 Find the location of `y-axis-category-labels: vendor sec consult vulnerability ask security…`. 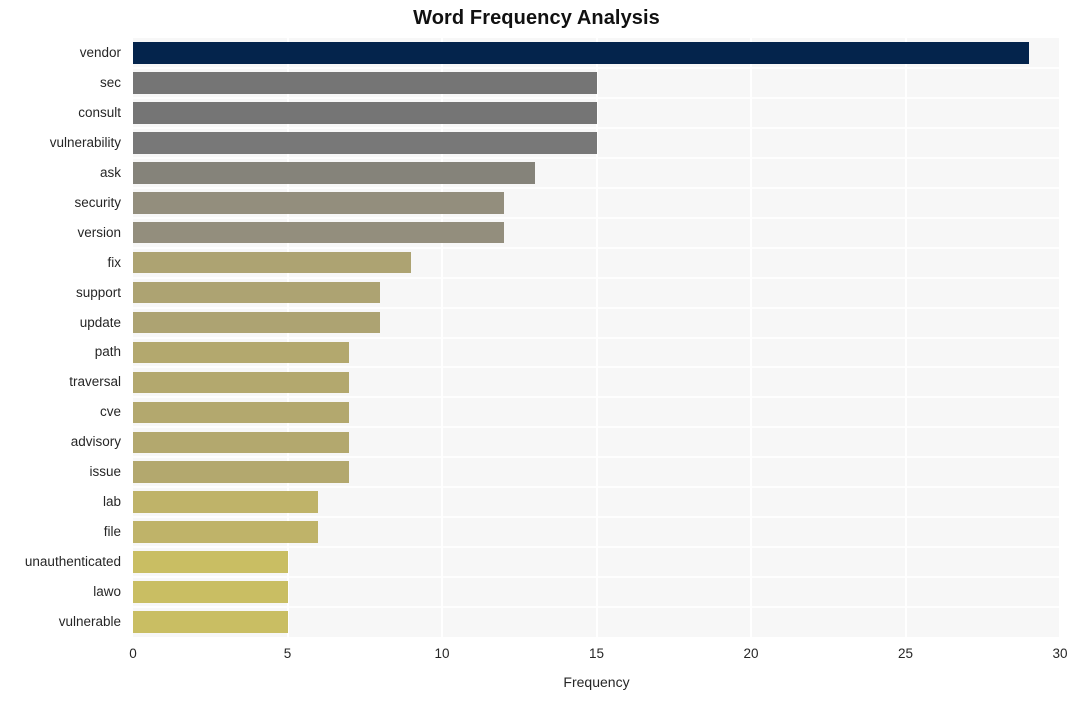

y-axis-category-labels: vendor sec consult vulnerability ask security… is located at coordinates (63, 337).